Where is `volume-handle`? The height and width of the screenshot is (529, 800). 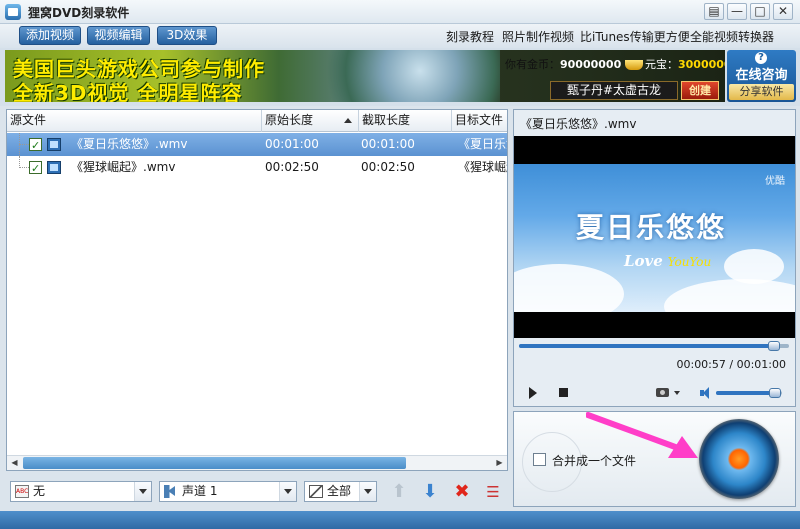
volume-handle is located at coordinates (775, 393).